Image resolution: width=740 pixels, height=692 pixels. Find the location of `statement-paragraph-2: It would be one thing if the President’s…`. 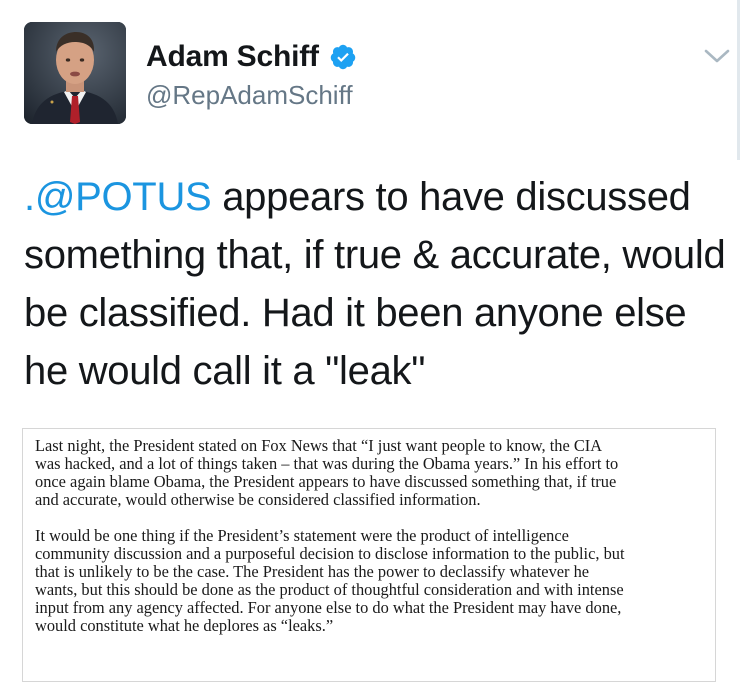

statement-paragraph-2: It would be one thing if the President’s… is located at coordinates (370, 581).